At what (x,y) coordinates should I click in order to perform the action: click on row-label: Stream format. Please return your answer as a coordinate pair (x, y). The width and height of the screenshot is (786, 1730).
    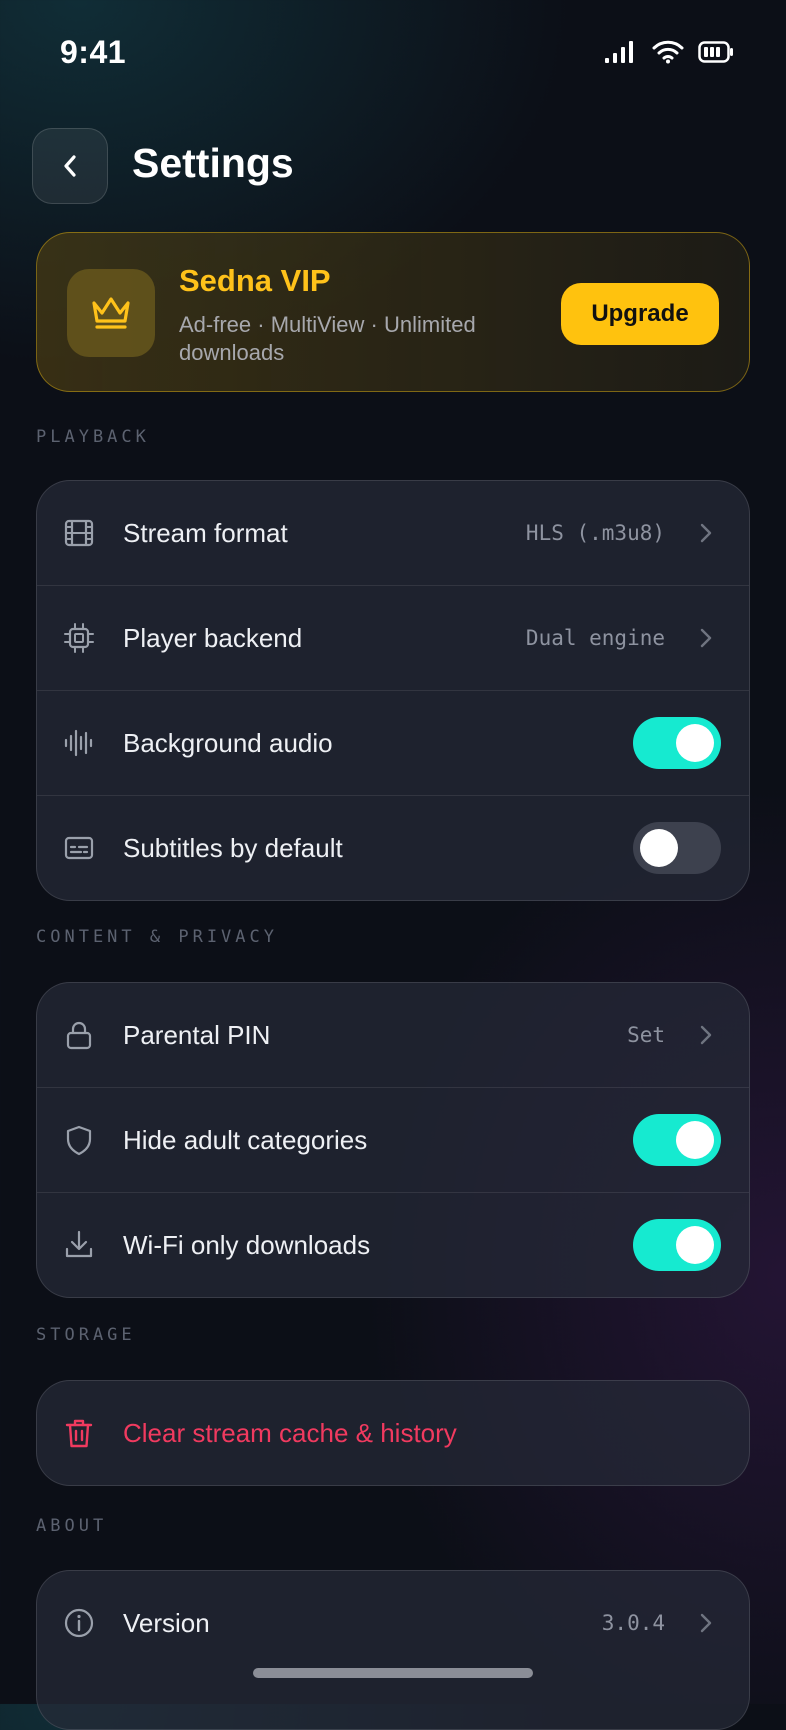
    Looking at the image, I should click on (205, 533).